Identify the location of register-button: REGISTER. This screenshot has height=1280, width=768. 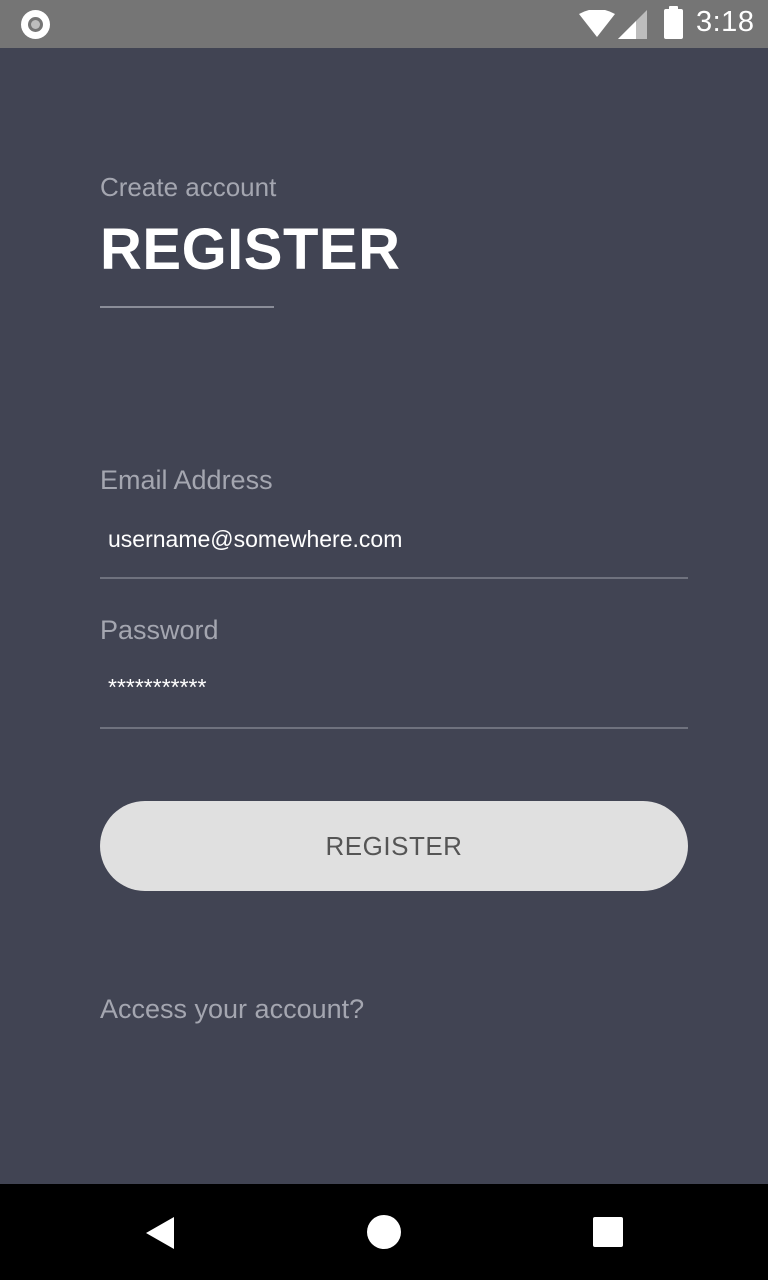
(394, 846).